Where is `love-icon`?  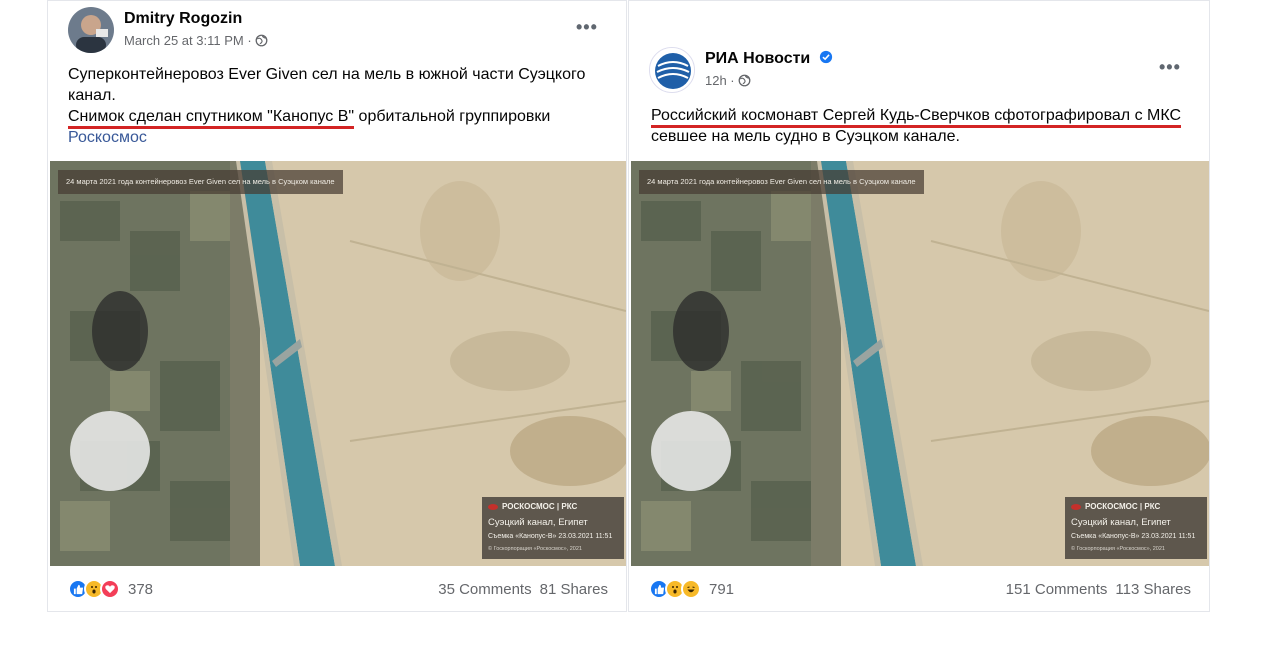
love-icon is located at coordinates (110, 589).